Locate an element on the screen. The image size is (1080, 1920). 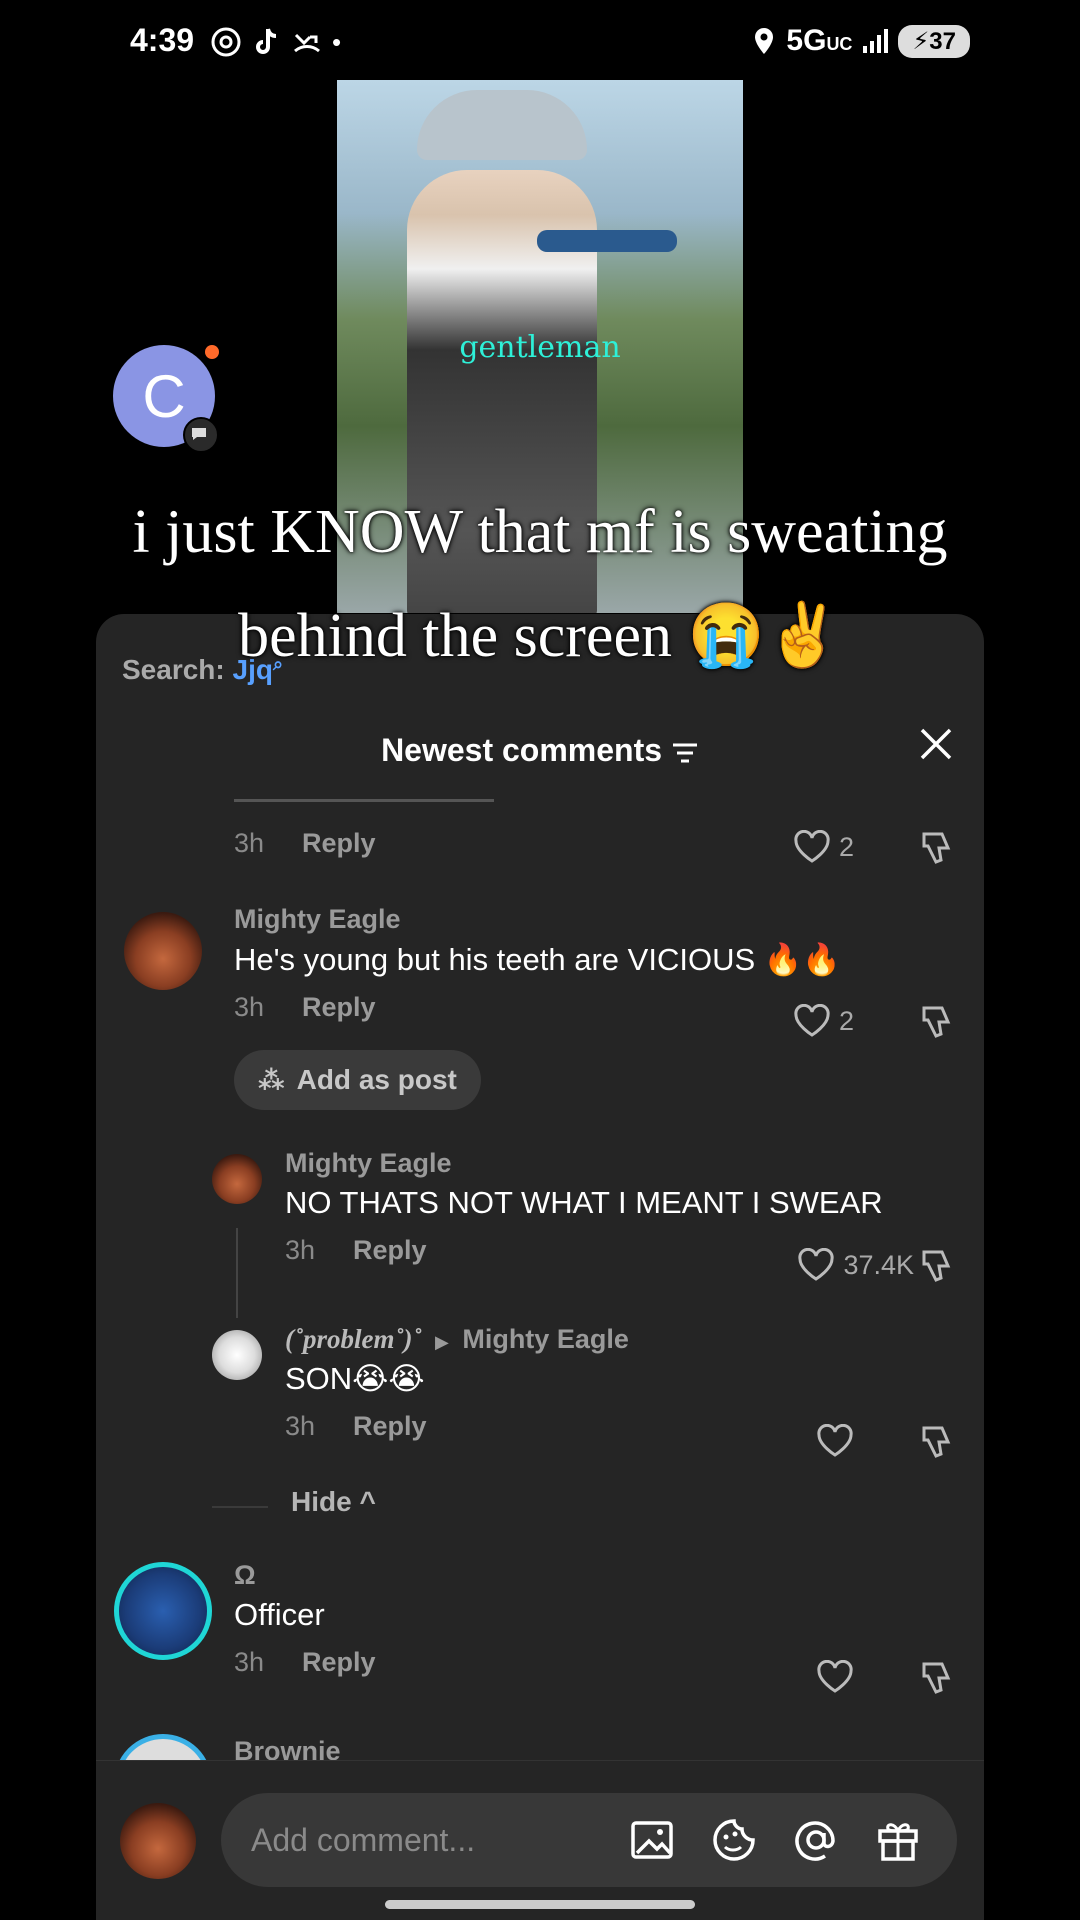
video-overlay-word: gentleman is located at coordinates (540, 347).